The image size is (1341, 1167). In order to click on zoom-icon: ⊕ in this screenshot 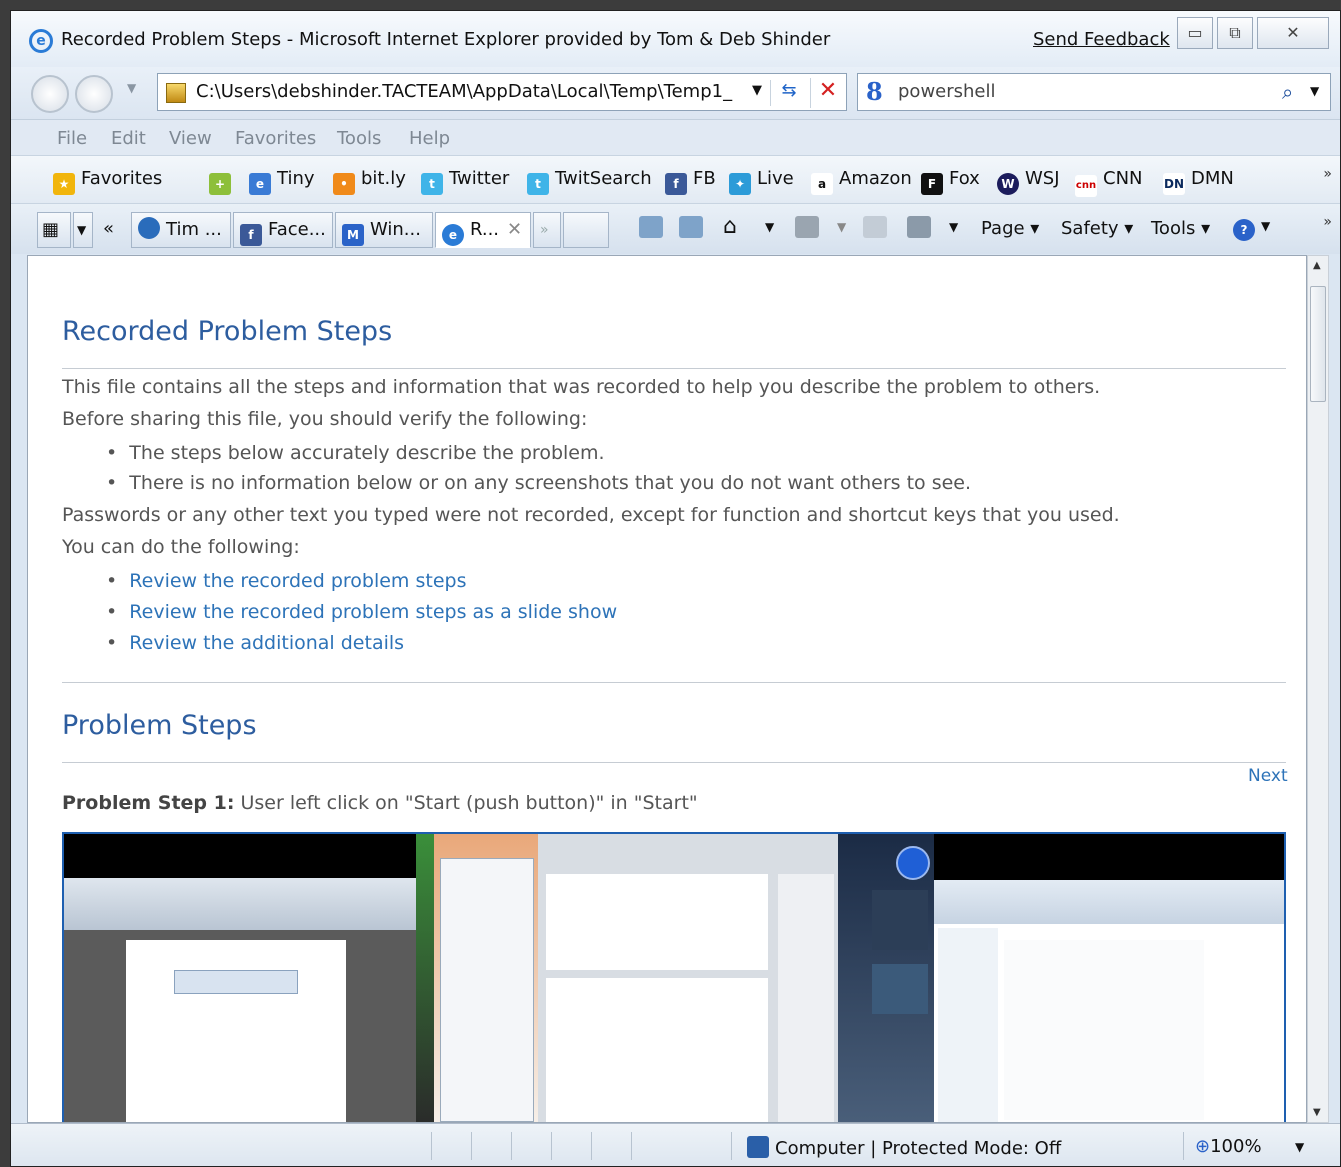, I will do `click(1203, 1146)`.